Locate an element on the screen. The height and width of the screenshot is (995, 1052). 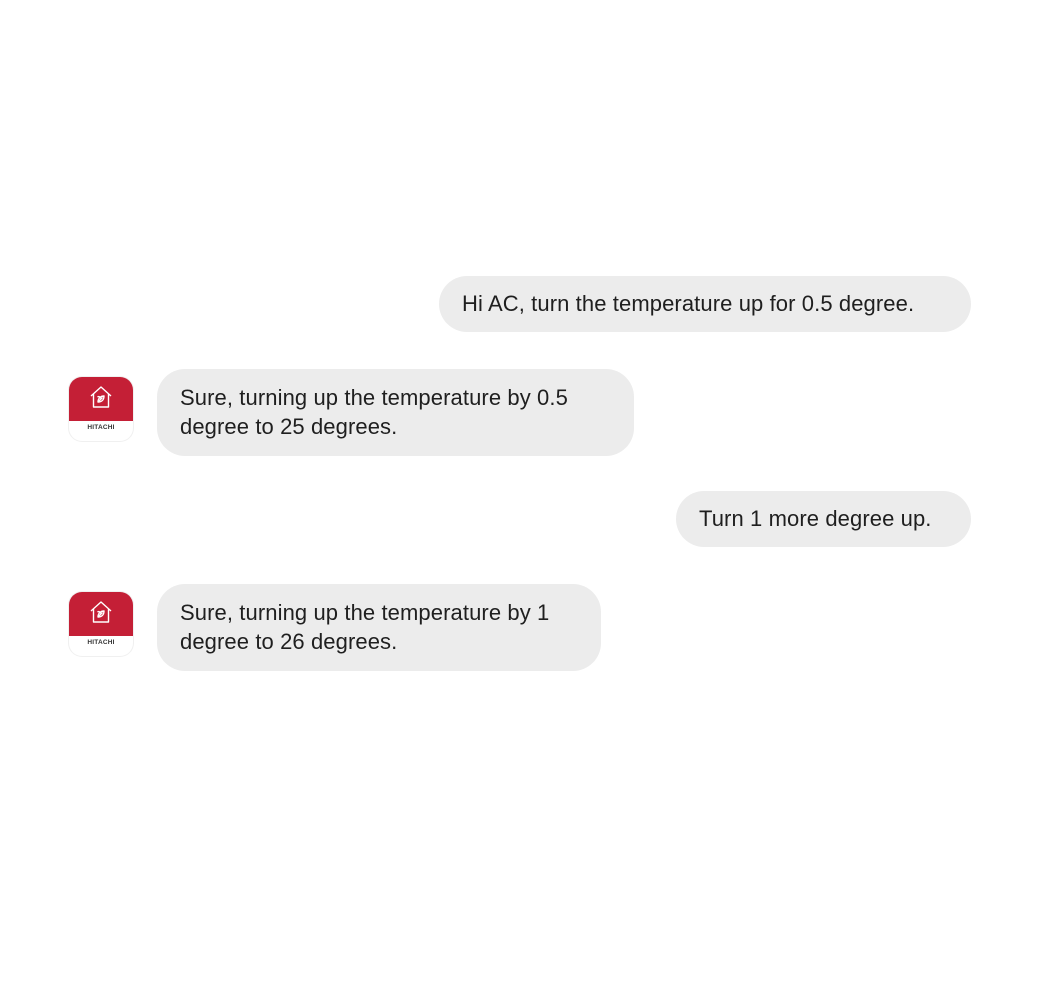
message-text-line: Sure, turning up the temperature by 1 is located at coordinates (365, 612).